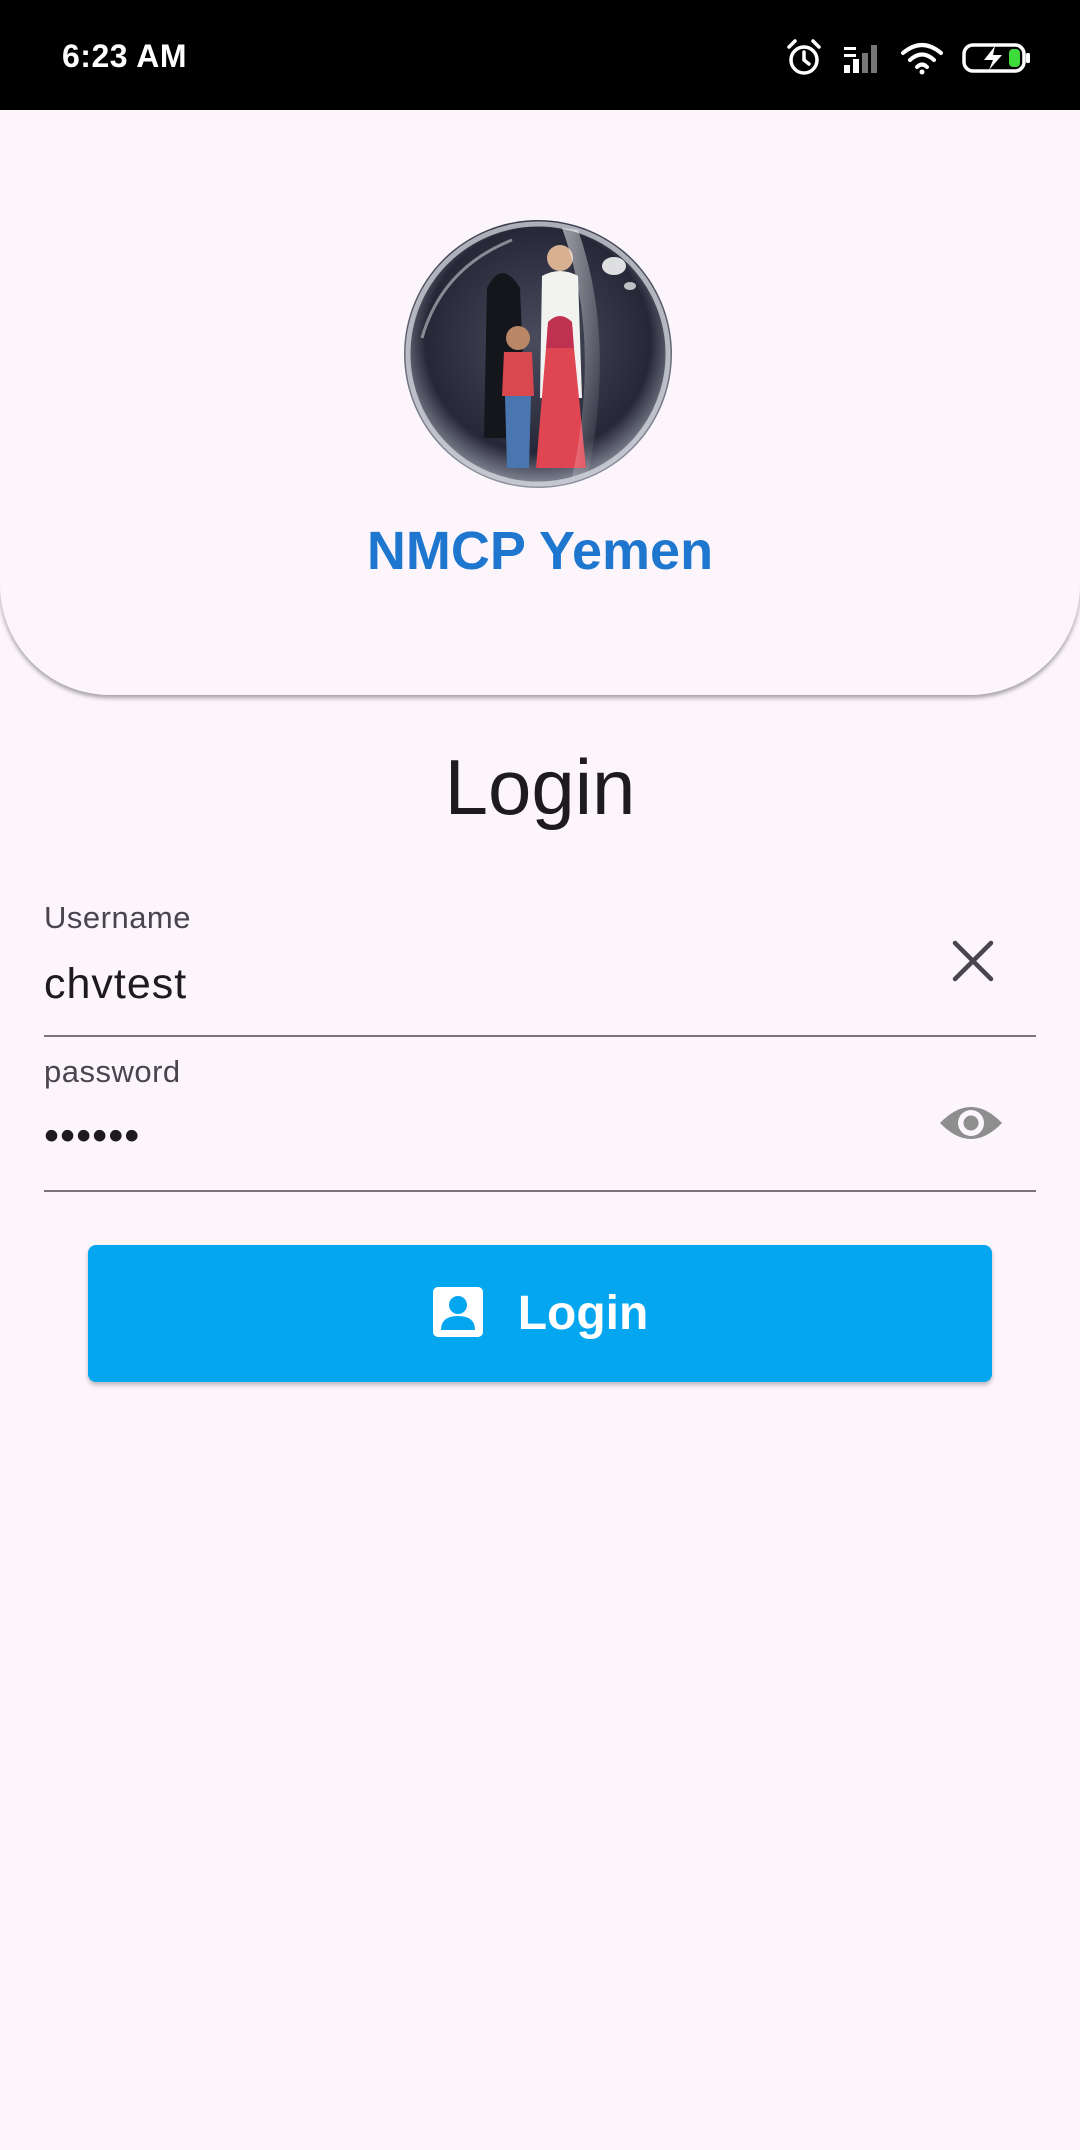  What do you see at coordinates (997, 58) in the screenshot?
I see `battery-charging-icon` at bounding box center [997, 58].